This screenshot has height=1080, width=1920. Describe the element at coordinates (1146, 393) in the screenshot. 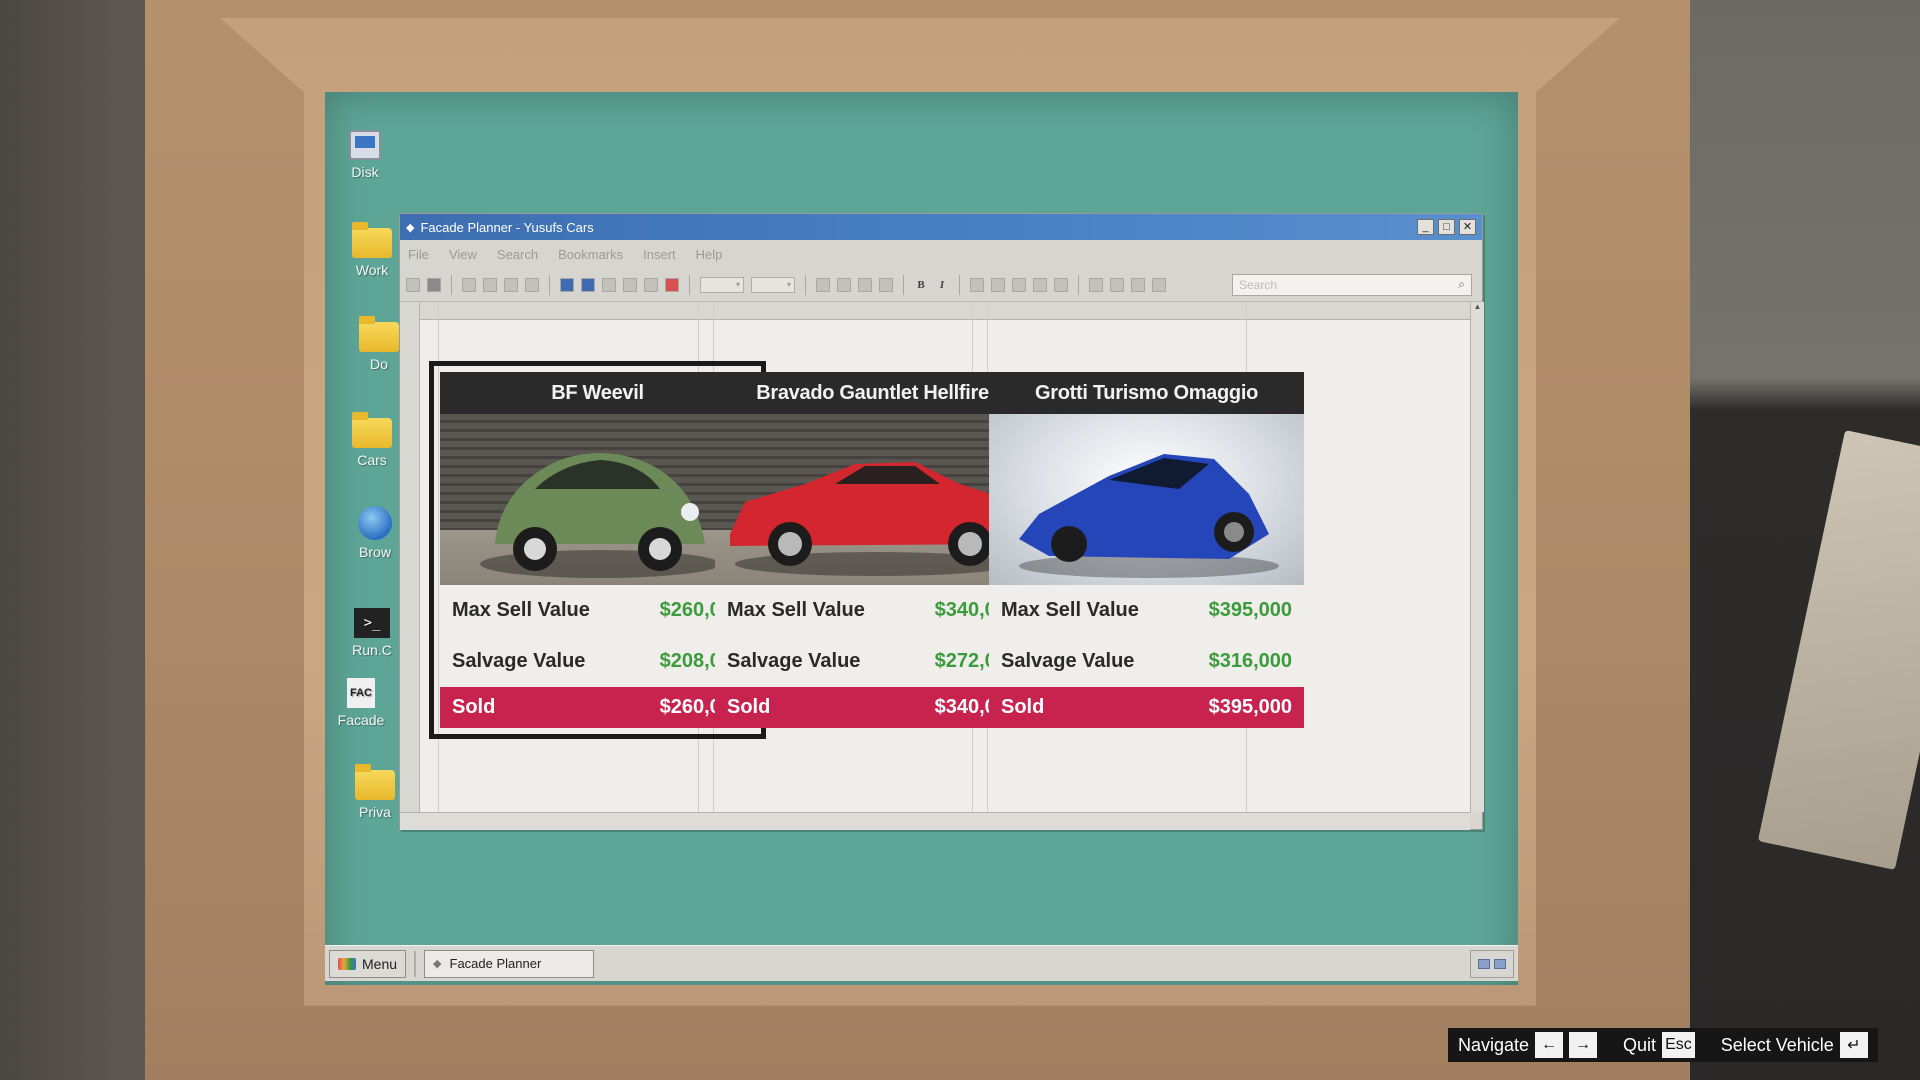

I see `vehicle-name: Grotti Turismo Omaggio` at that location.